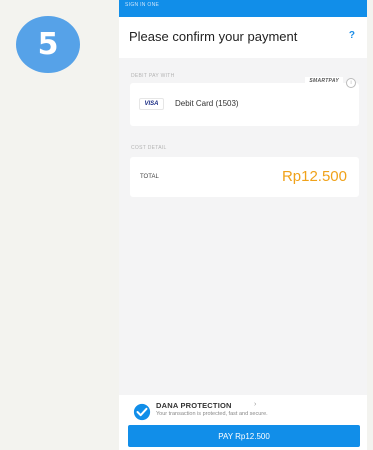 Image resolution: width=373 pixels, height=450 pixels. What do you see at coordinates (149, 177) in the screenshot?
I see `total-label: TOTAL` at bounding box center [149, 177].